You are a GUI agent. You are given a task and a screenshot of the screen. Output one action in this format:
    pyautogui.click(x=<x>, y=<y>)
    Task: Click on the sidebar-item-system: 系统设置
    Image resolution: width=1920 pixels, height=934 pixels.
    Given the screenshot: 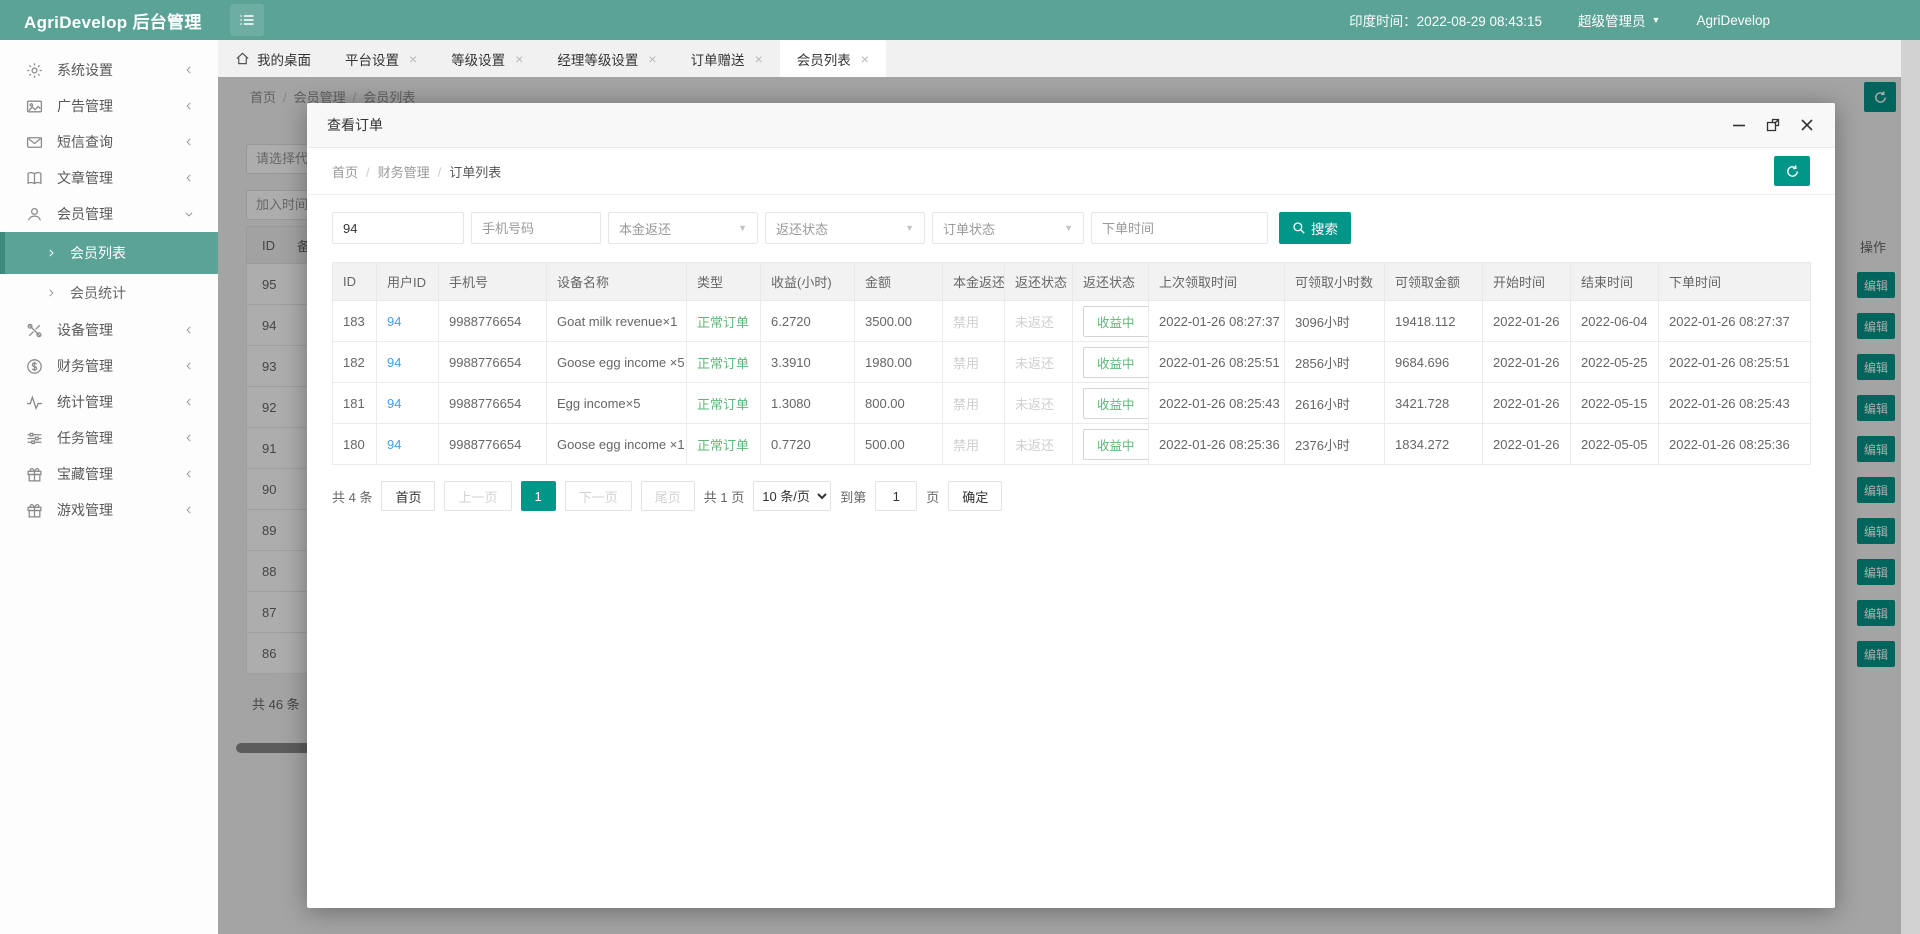 What is the action you would take?
    pyautogui.click(x=109, y=70)
    